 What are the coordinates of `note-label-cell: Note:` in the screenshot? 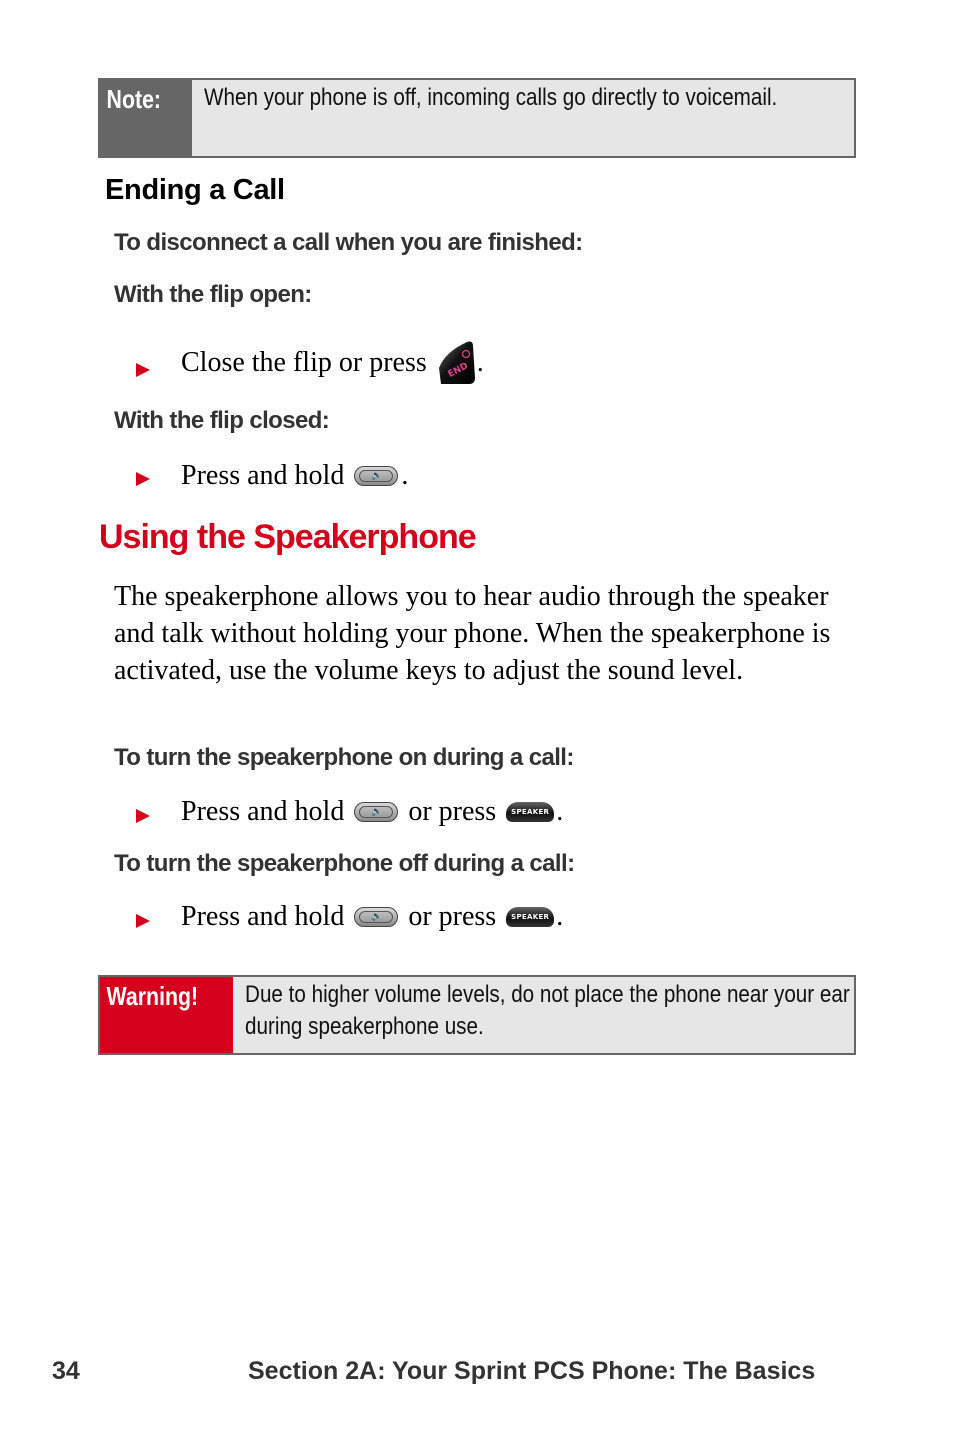 It's located at (146, 118).